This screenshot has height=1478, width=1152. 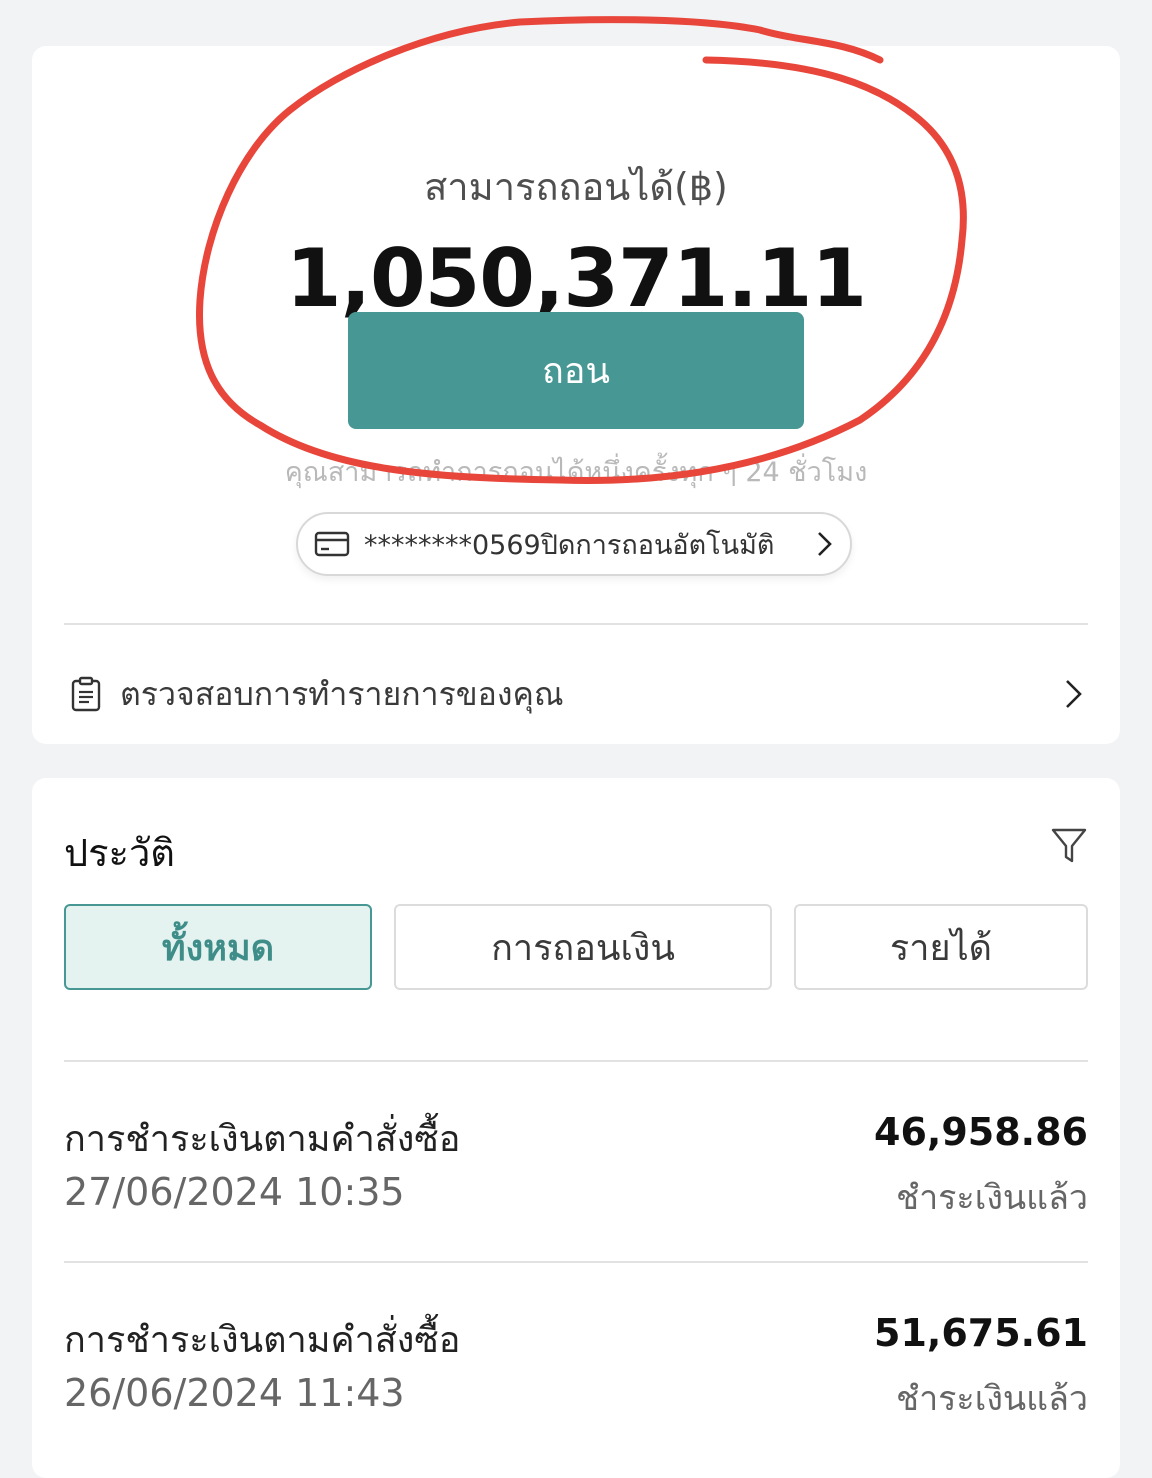 I want to click on bank-account-text: ********0569ปิดการถอนอัตโนมัติ, so click(x=569, y=545).